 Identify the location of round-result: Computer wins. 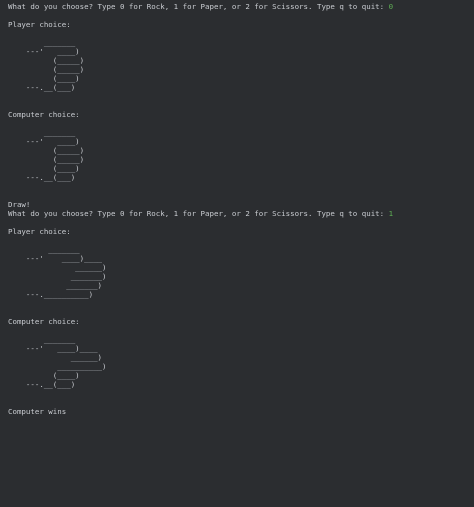
(37, 411).